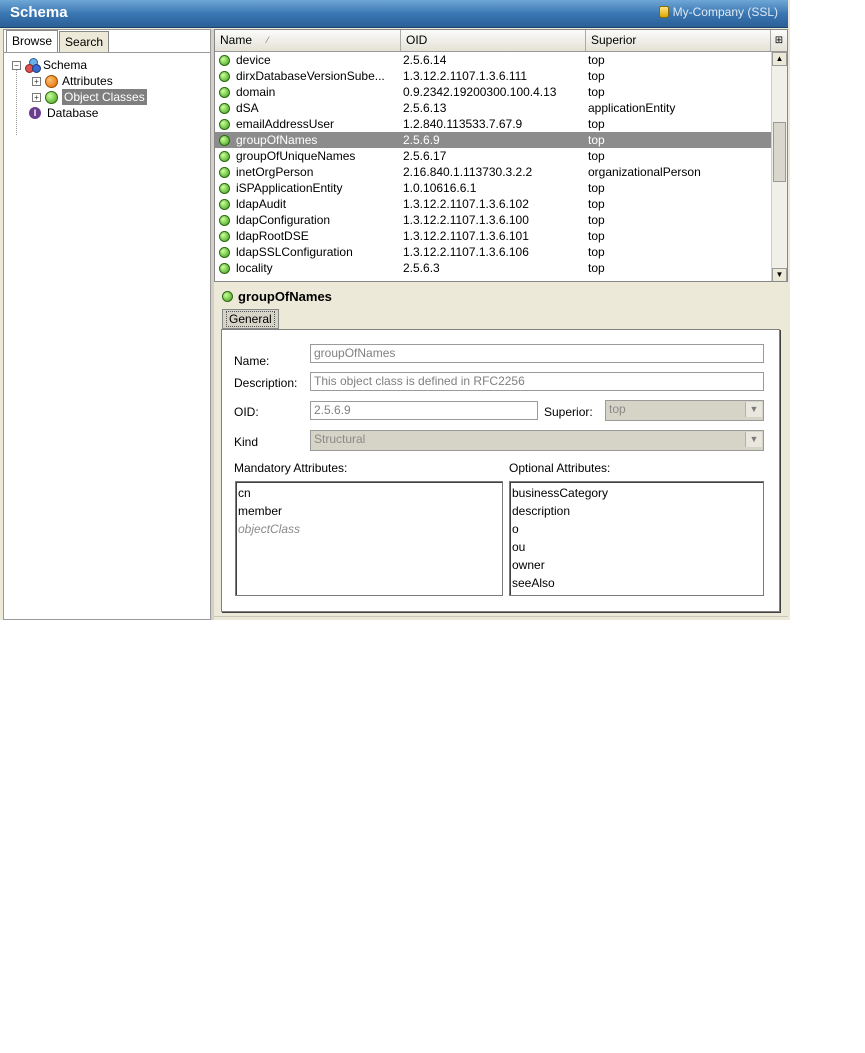 The image size is (865, 1053). I want to click on list-item: owner, so click(636, 565).